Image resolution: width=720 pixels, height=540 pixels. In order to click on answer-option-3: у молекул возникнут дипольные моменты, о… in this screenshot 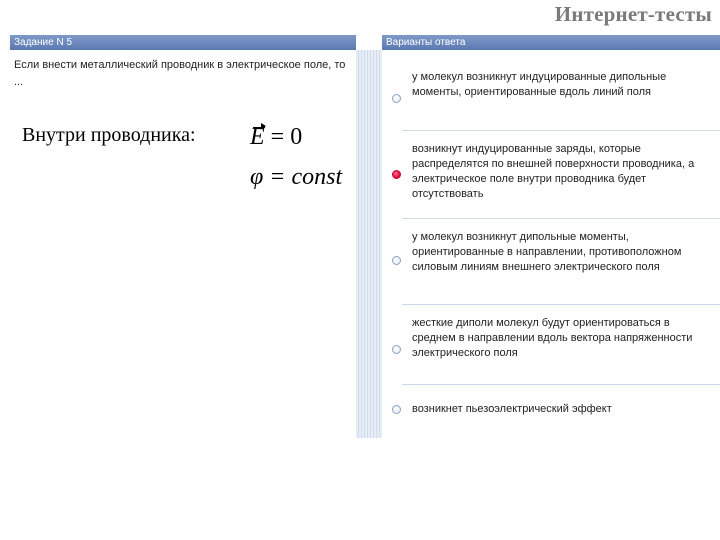, I will do `click(551, 262)`.